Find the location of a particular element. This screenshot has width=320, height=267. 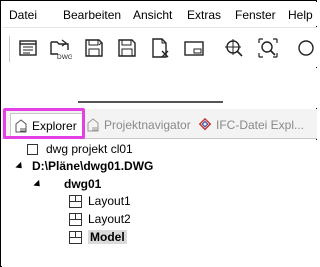

dwg-import-button: DWG is located at coordinates (60, 48).